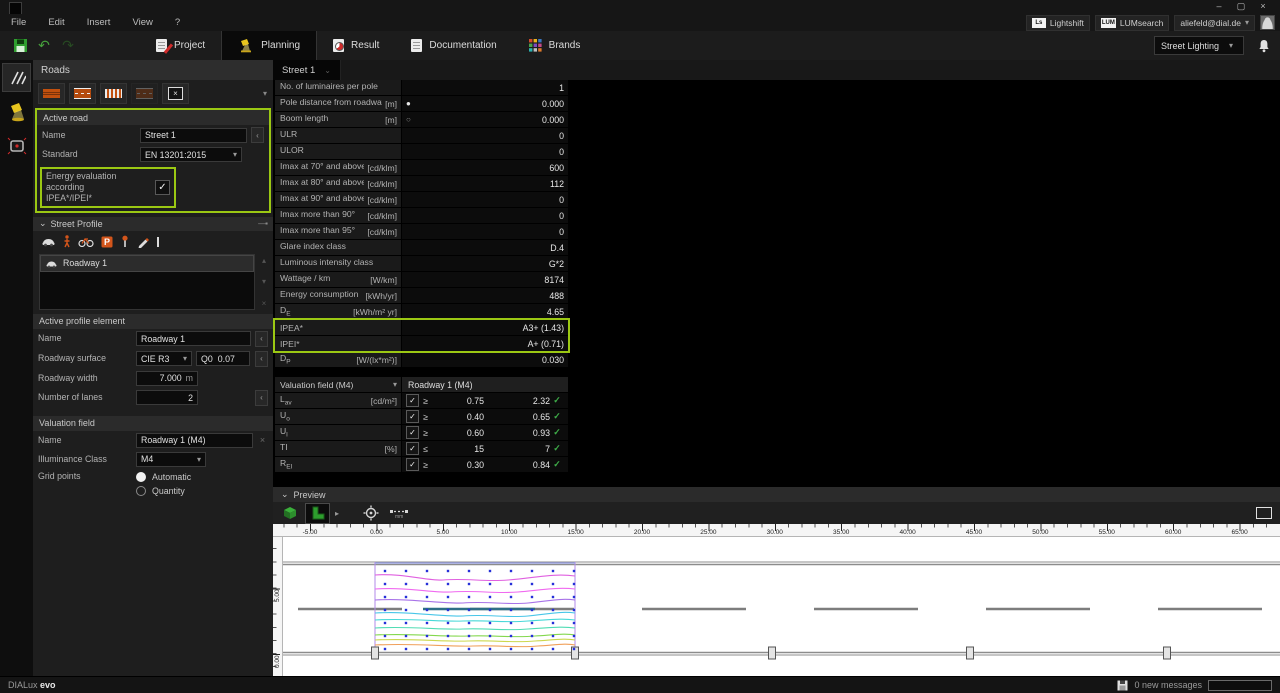  I want to click on grid-automatic-radio: Automatic, so click(163, 477).